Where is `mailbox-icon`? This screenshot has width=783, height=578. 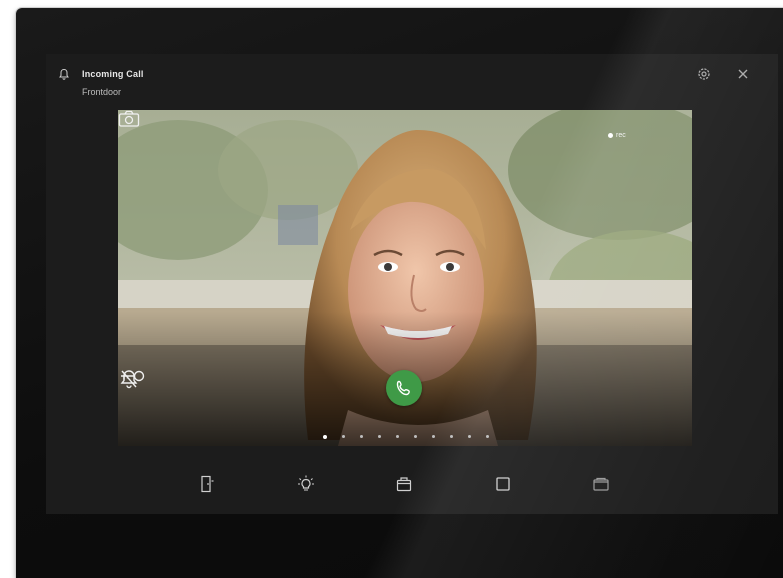
mailbox-icon is located at coordinates (404, 484).